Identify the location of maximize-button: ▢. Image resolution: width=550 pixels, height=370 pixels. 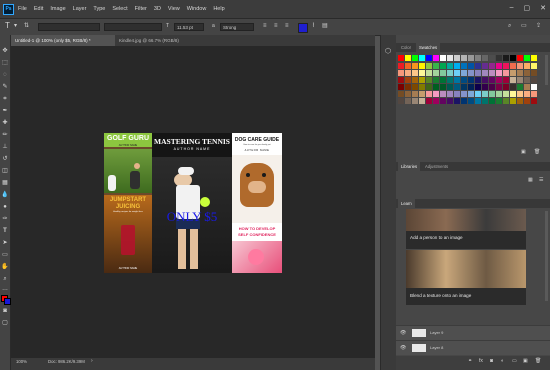
(527, 8).